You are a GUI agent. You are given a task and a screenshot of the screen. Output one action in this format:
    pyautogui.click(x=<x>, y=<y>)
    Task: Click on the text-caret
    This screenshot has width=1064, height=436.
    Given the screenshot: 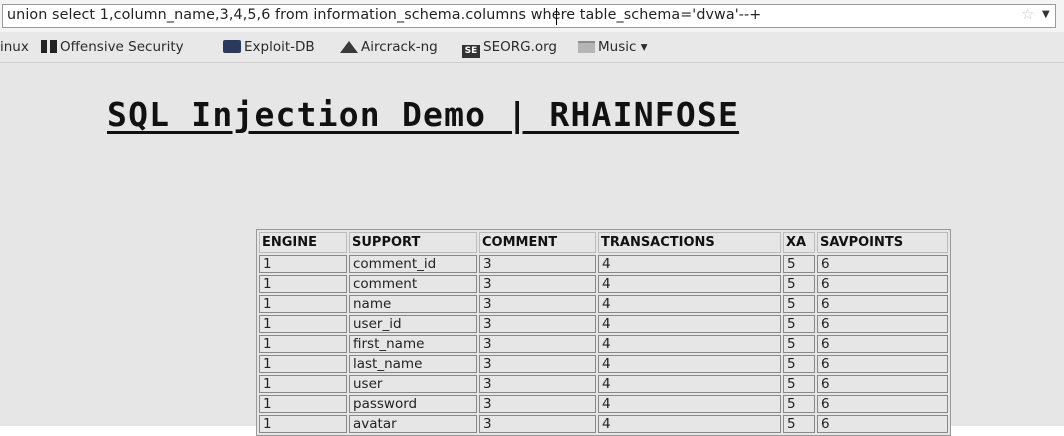 What is the action you would take?
    pyautogui.click(x=556, y=16)
    